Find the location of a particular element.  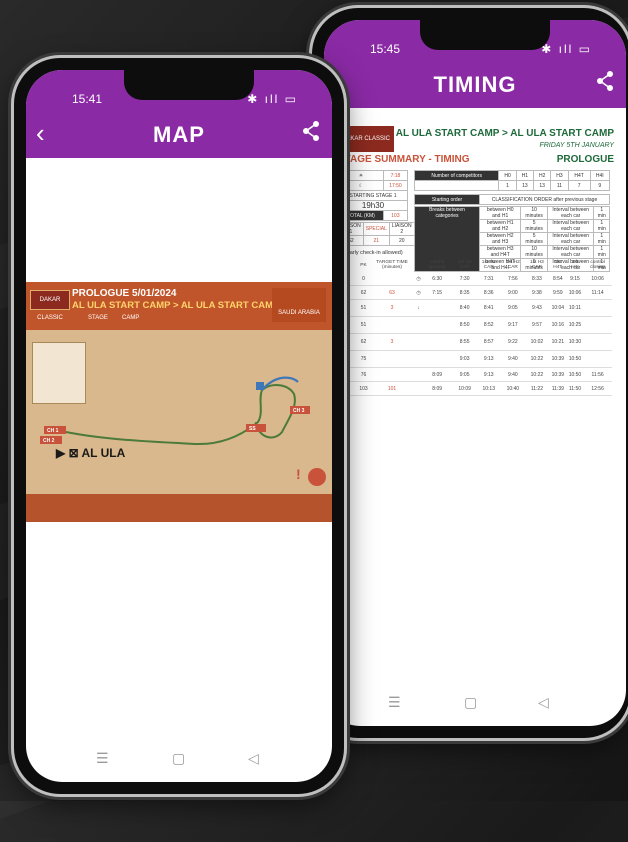

competitors-label: Number of competitors is located at coordinates (456, 175).